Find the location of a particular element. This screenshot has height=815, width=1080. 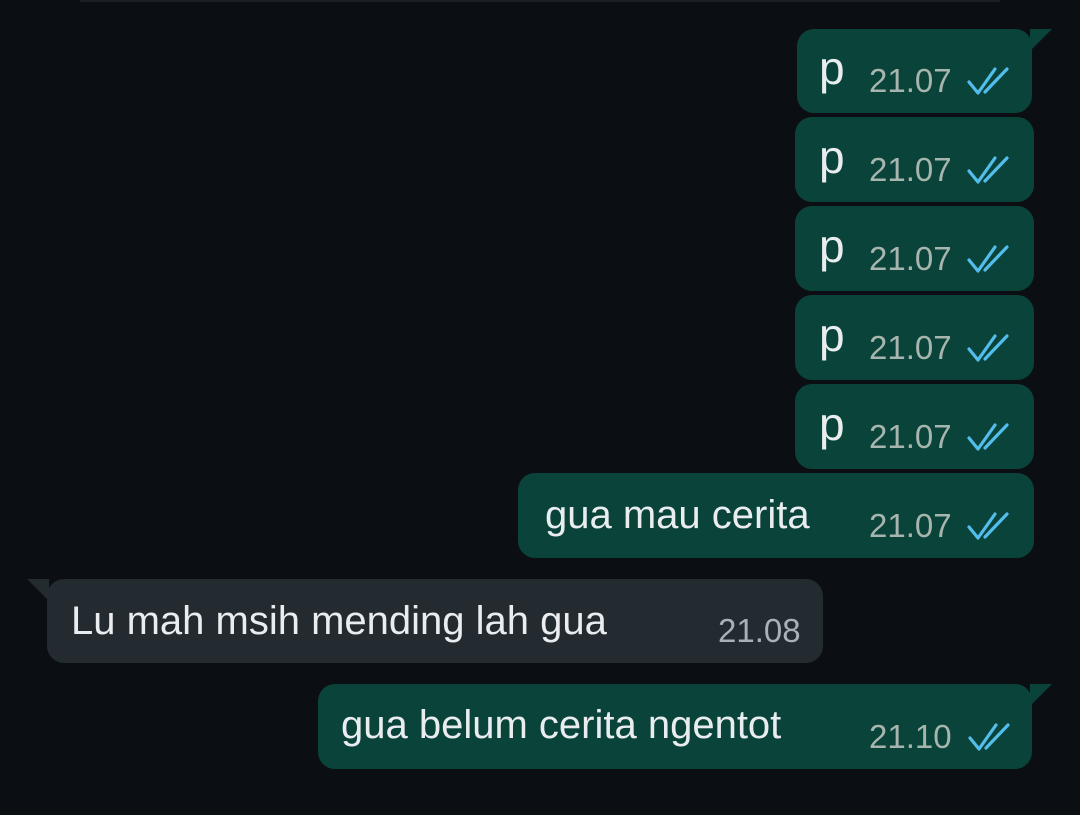

message-time: 21.10 is located at coordinates (910, 736).